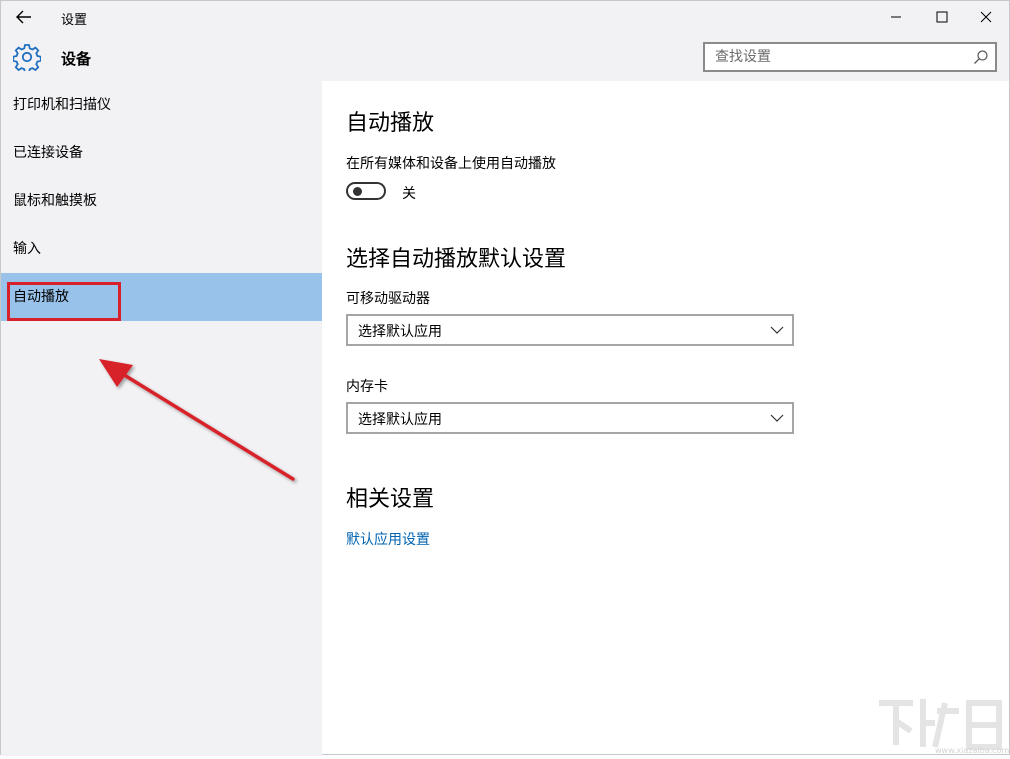 Image resolution: width=1010 pixels, height=759 pixels. I want to click on page-title: 设备, so click(76, 58).